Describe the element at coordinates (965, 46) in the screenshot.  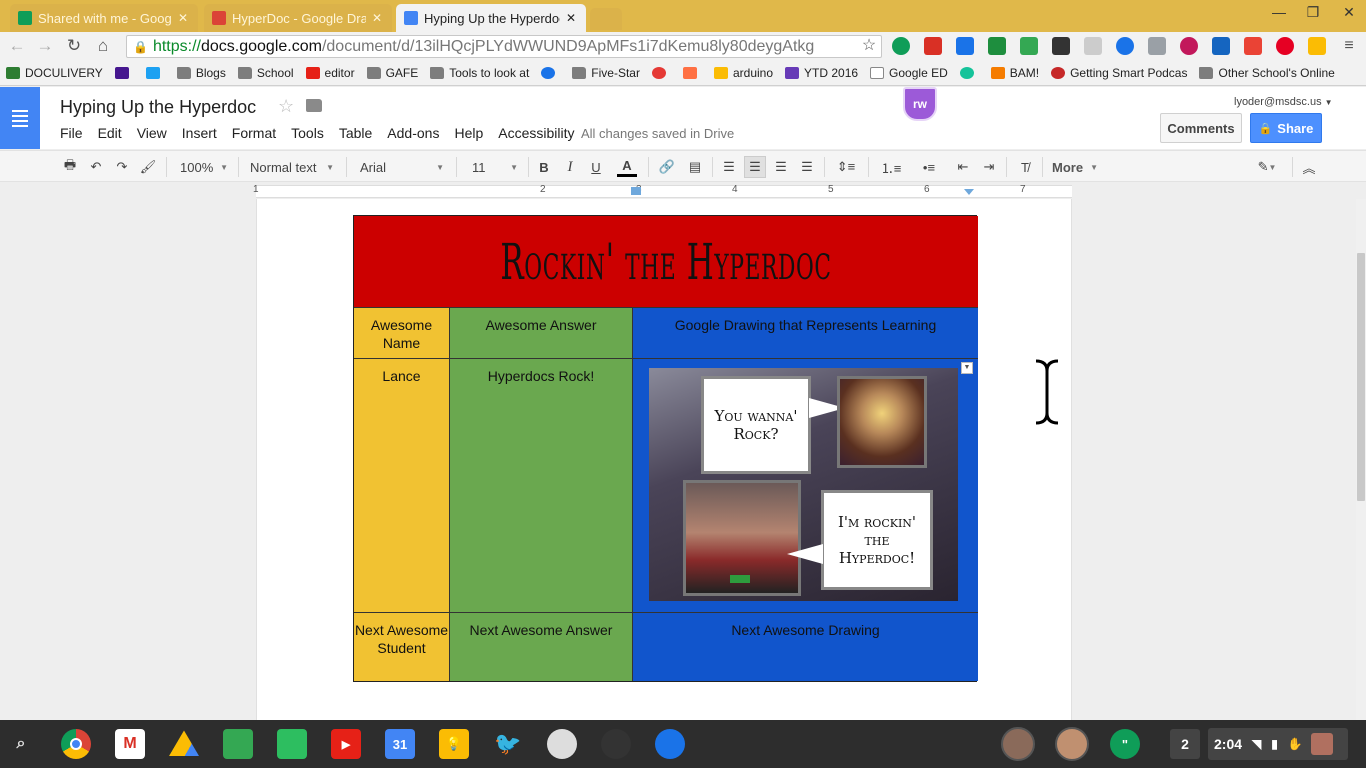
I see `d-extension-icon` at that location.